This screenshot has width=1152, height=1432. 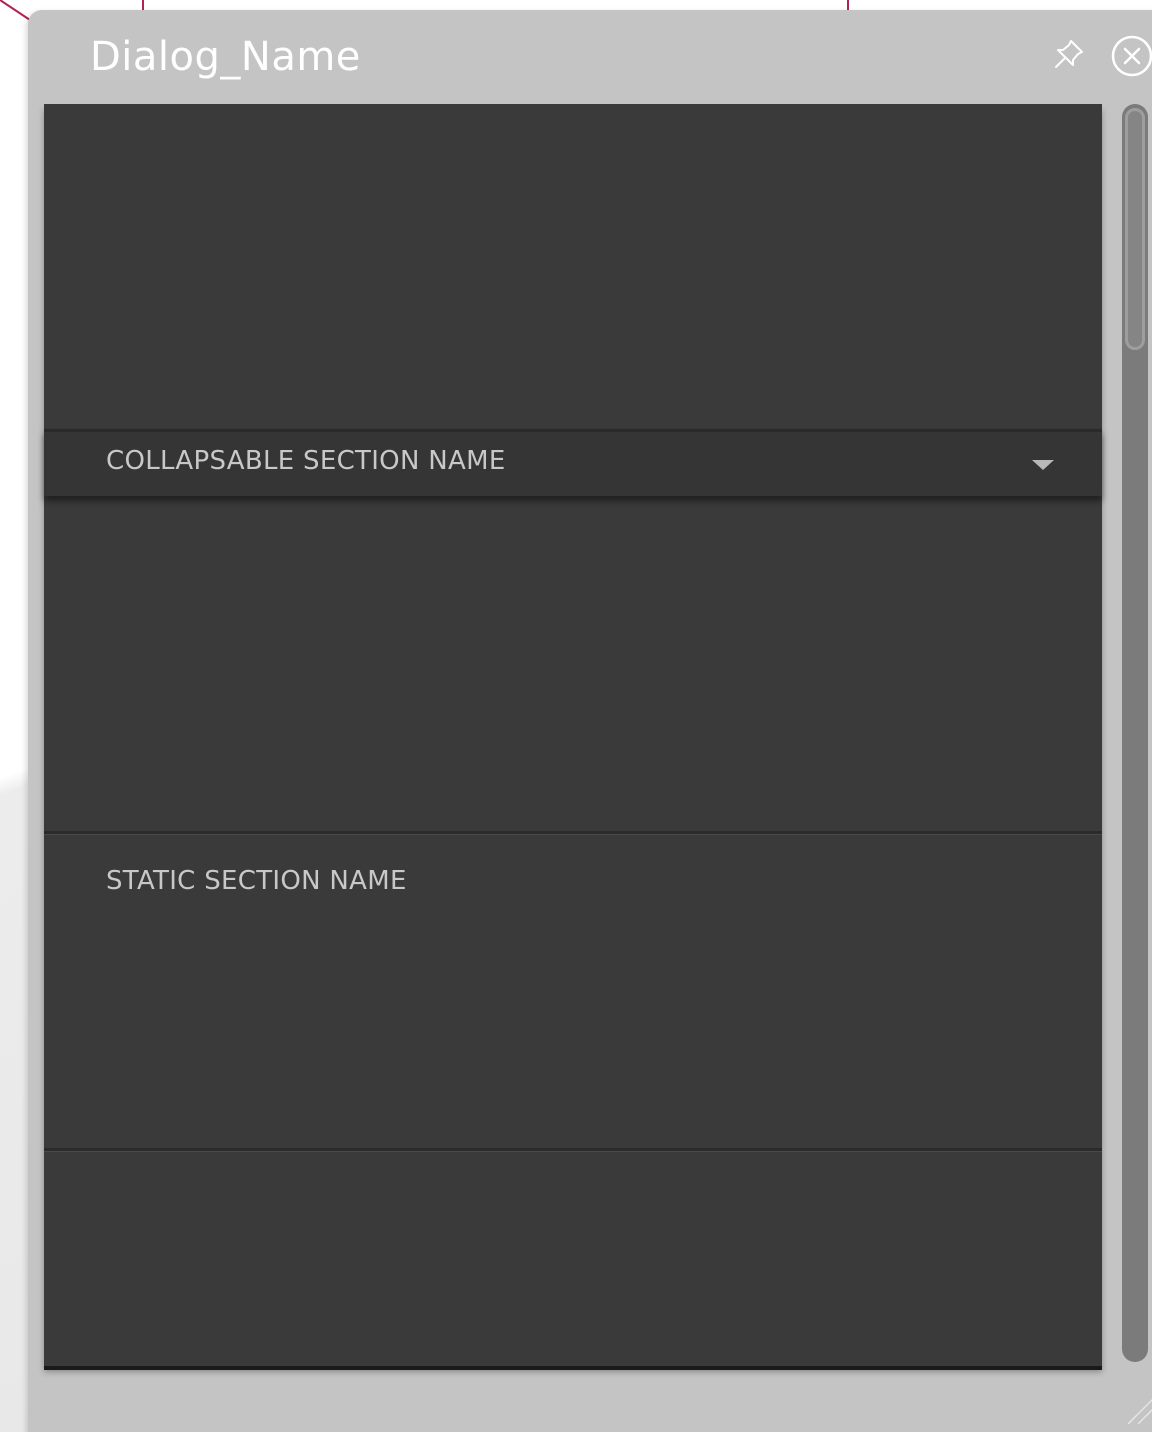 I want to click on scrollbar-track, so click(x=1135, y=733).